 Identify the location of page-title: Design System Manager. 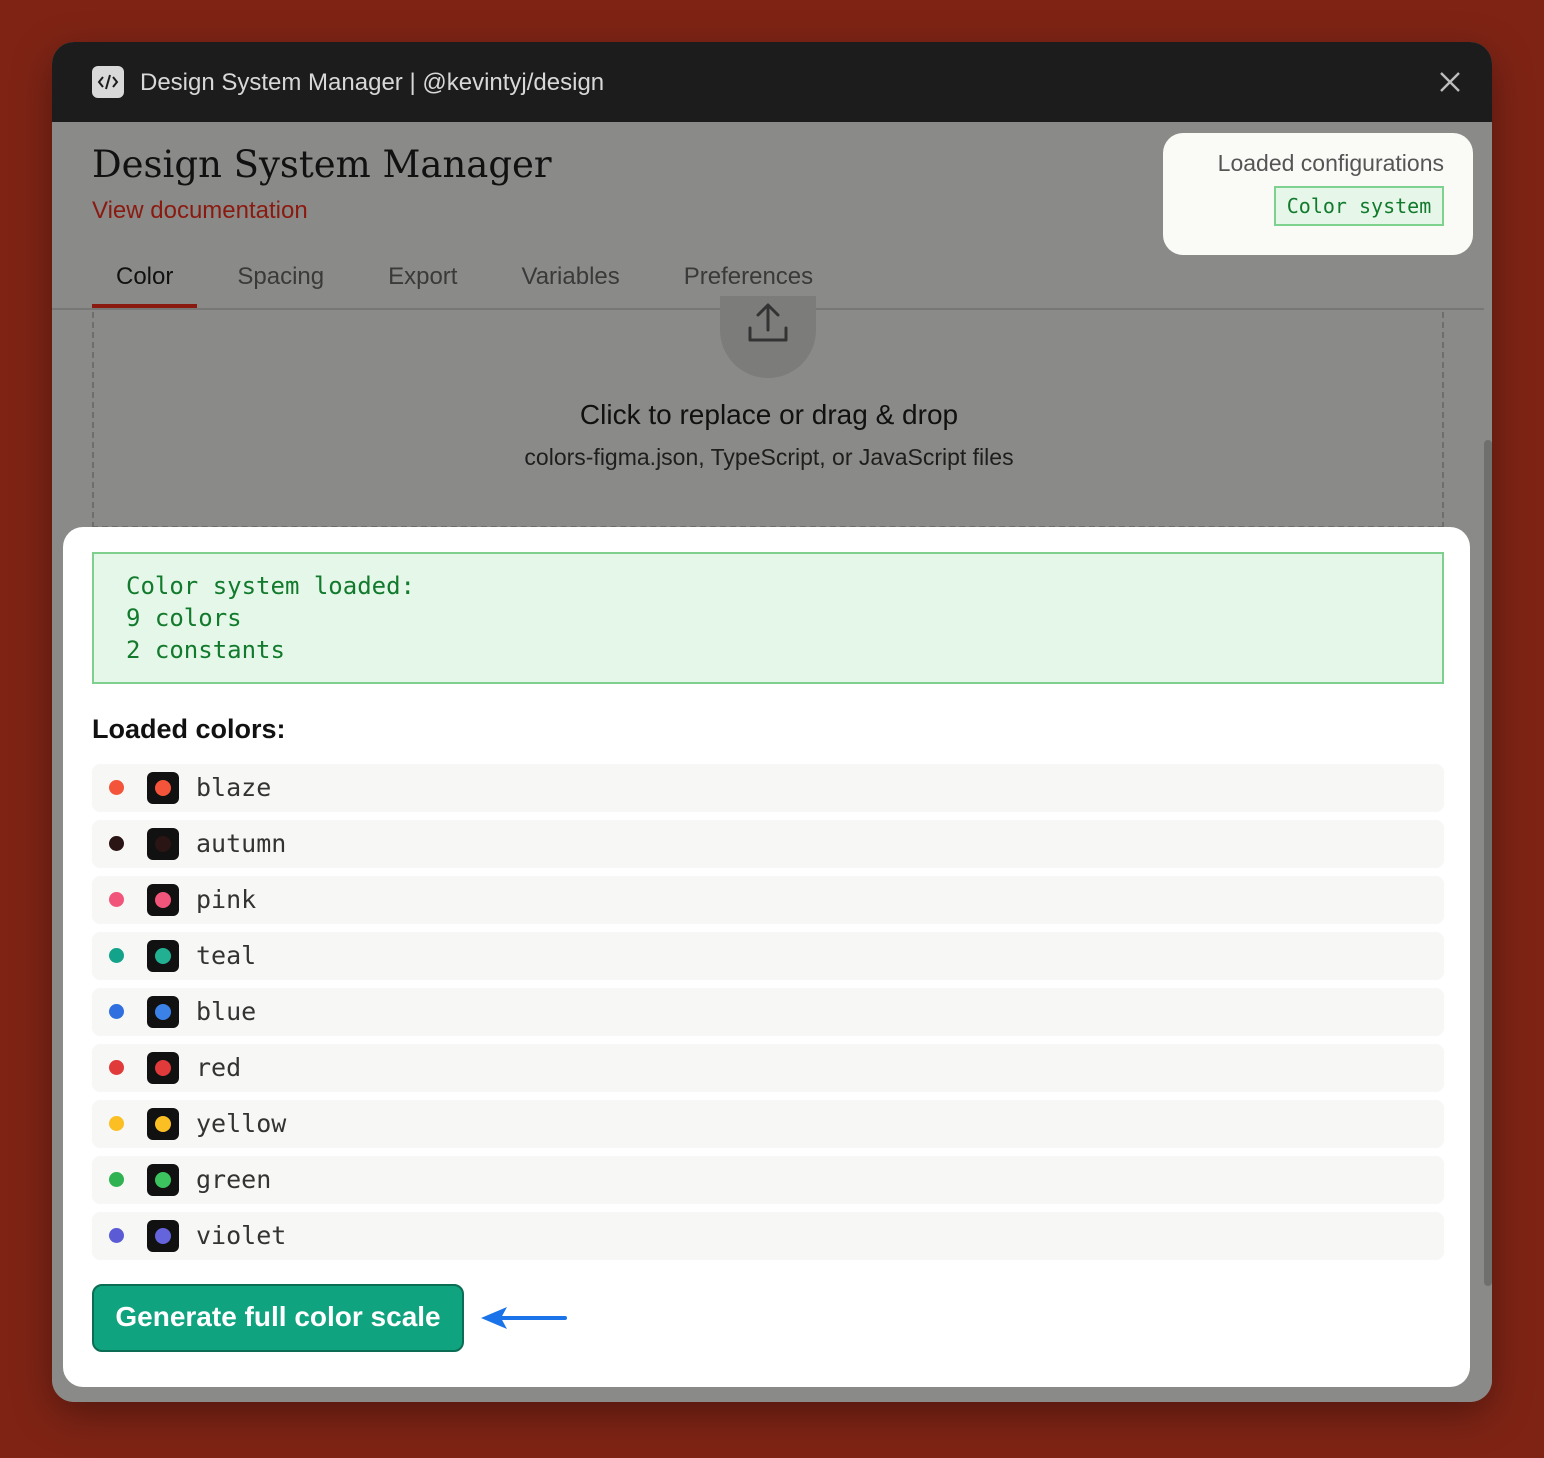
(322, 164).